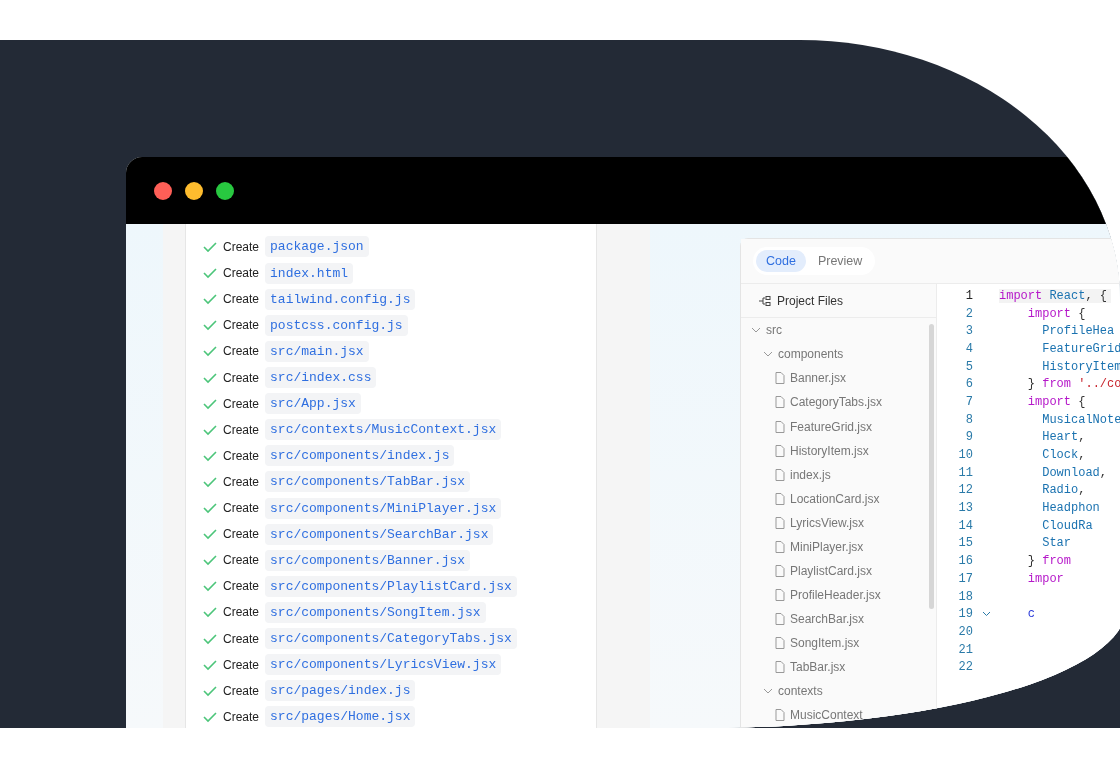 This screenshot has width=1120, height=768. I want to click on line-number: 17, so click(965, 578).